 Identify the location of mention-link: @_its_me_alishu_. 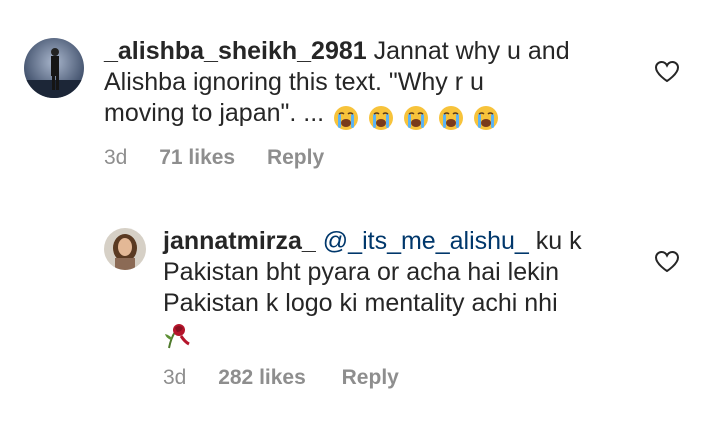
(426, 241).